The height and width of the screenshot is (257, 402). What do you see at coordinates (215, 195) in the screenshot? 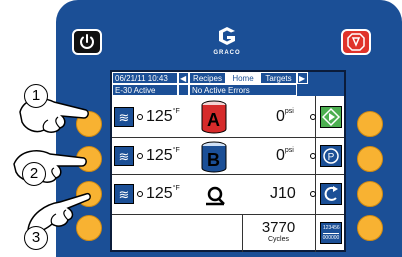
I see `hose-icon` at bounding box center [215, 195].